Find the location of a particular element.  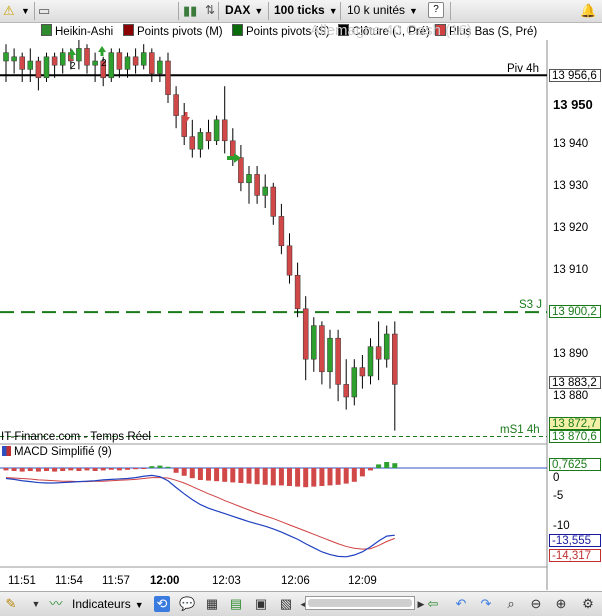

level-label-s3j: S3 J is located at coordinates (531, 305).